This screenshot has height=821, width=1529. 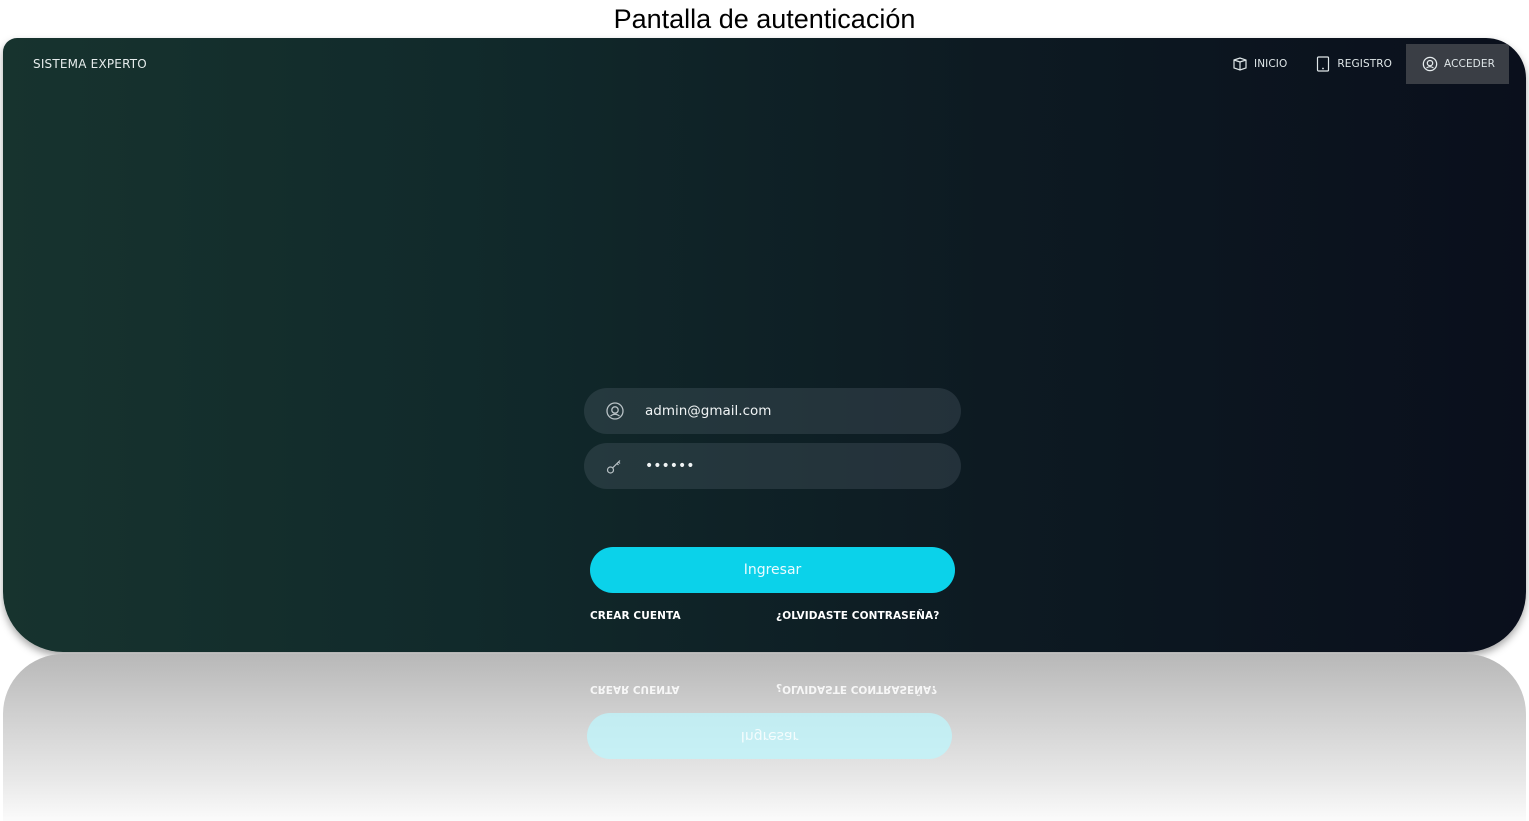 I want to click on nav-item-acceder: ACCEDER, so click(x=1457, y=64).